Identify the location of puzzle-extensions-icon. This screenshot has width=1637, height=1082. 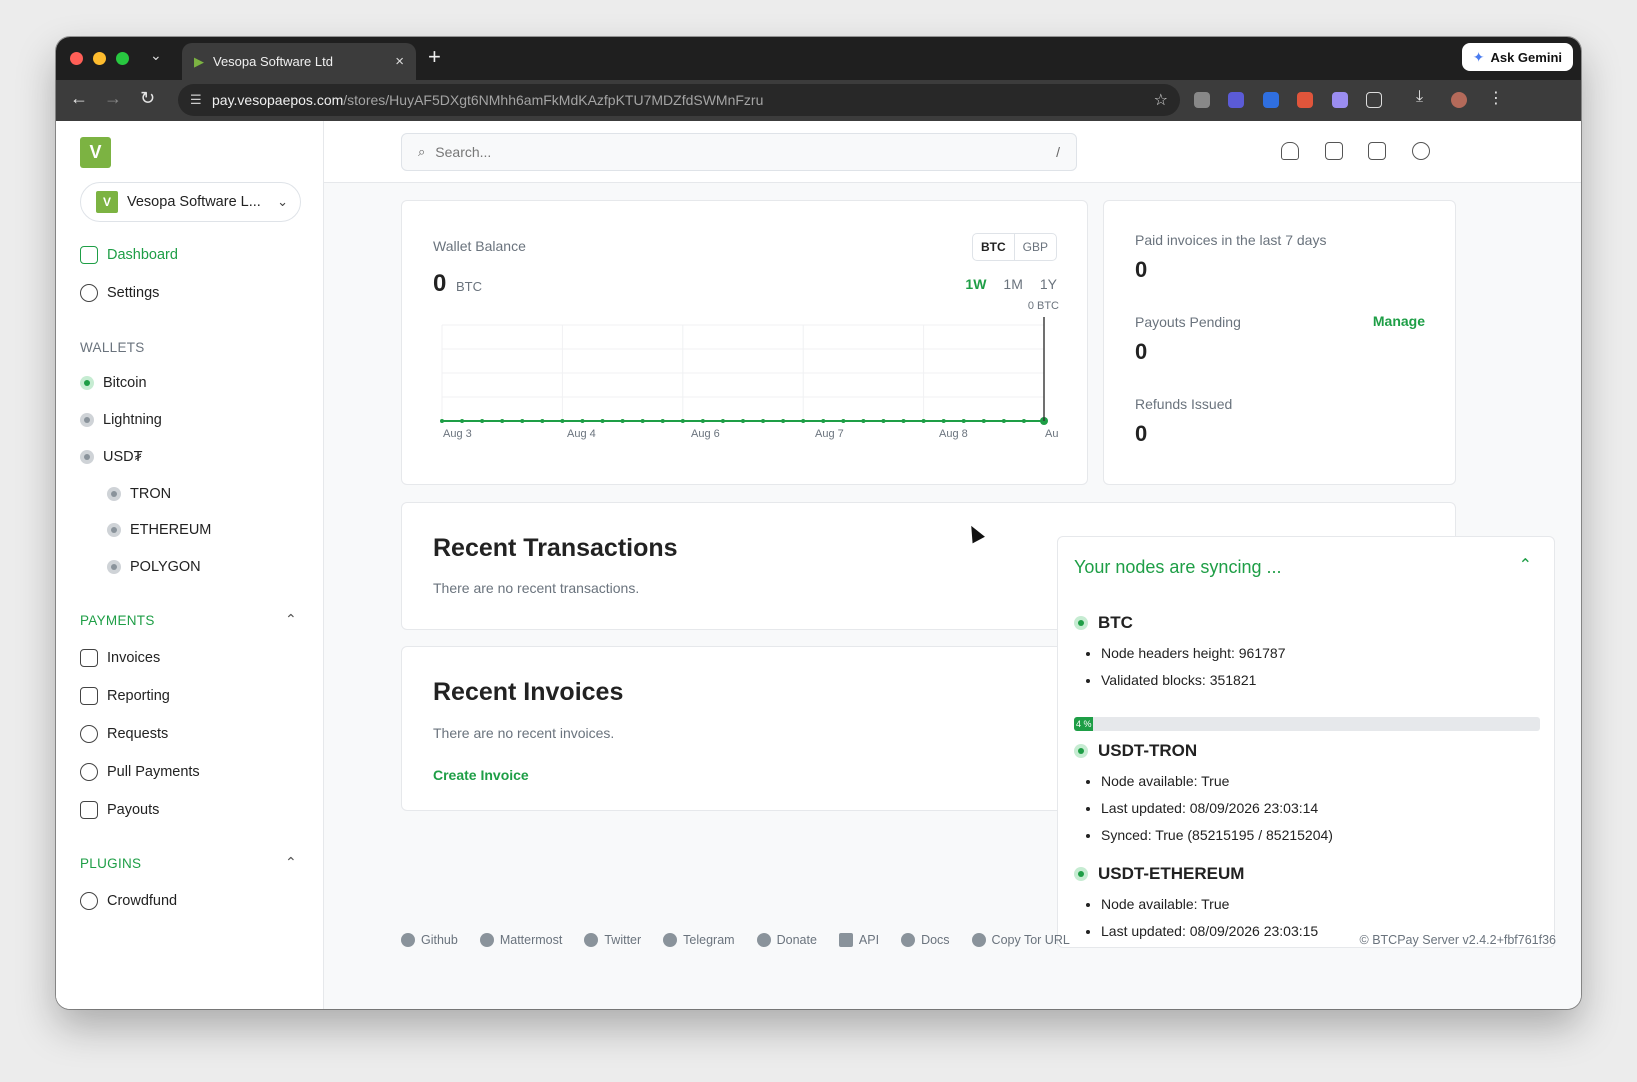
(1374, 100).